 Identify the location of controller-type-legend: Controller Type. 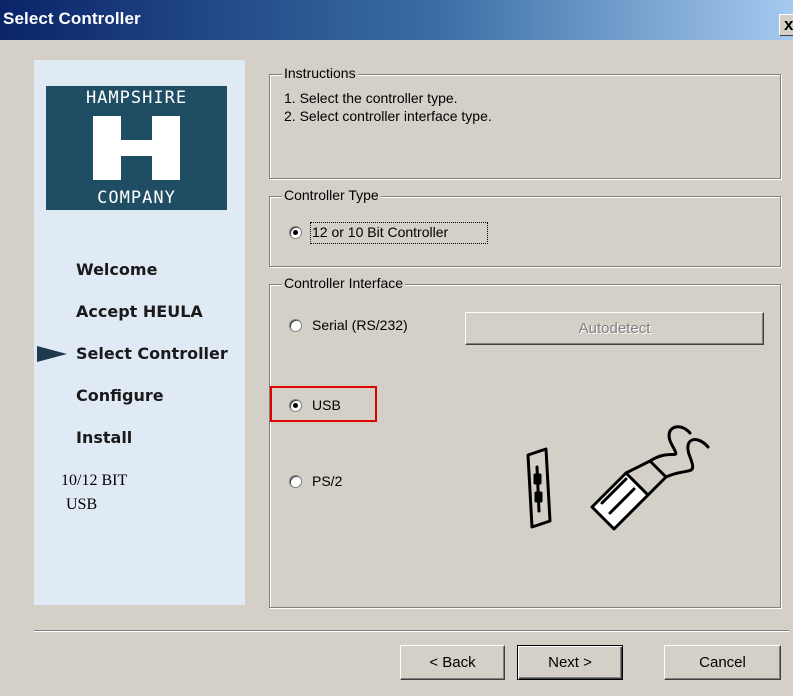
(331, 195).